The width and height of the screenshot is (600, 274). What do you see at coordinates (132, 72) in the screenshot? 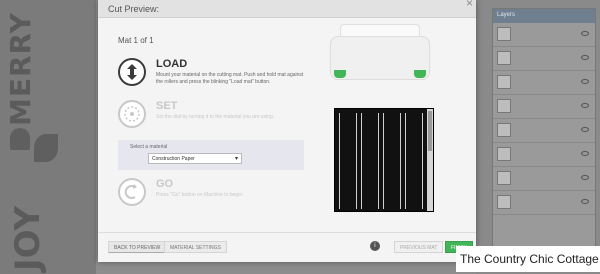
I see `load-arrows-icon` at bounding box center [132, 72].